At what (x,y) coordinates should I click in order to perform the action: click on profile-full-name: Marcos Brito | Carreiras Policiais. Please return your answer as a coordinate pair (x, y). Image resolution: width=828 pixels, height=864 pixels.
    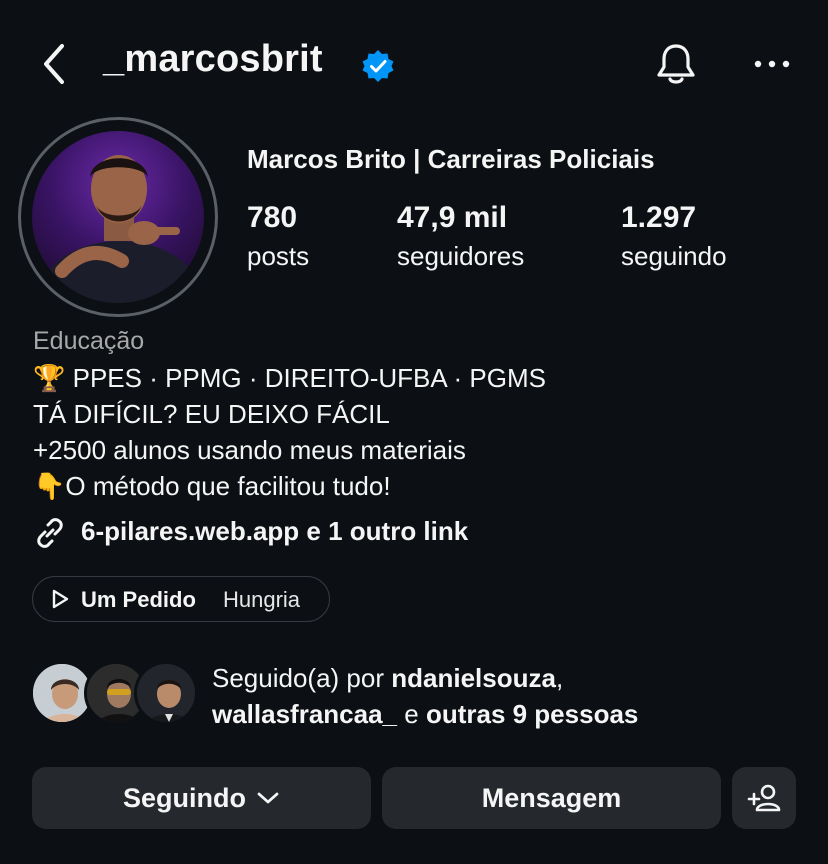
    Looking at the image, I should click on (451, 159).